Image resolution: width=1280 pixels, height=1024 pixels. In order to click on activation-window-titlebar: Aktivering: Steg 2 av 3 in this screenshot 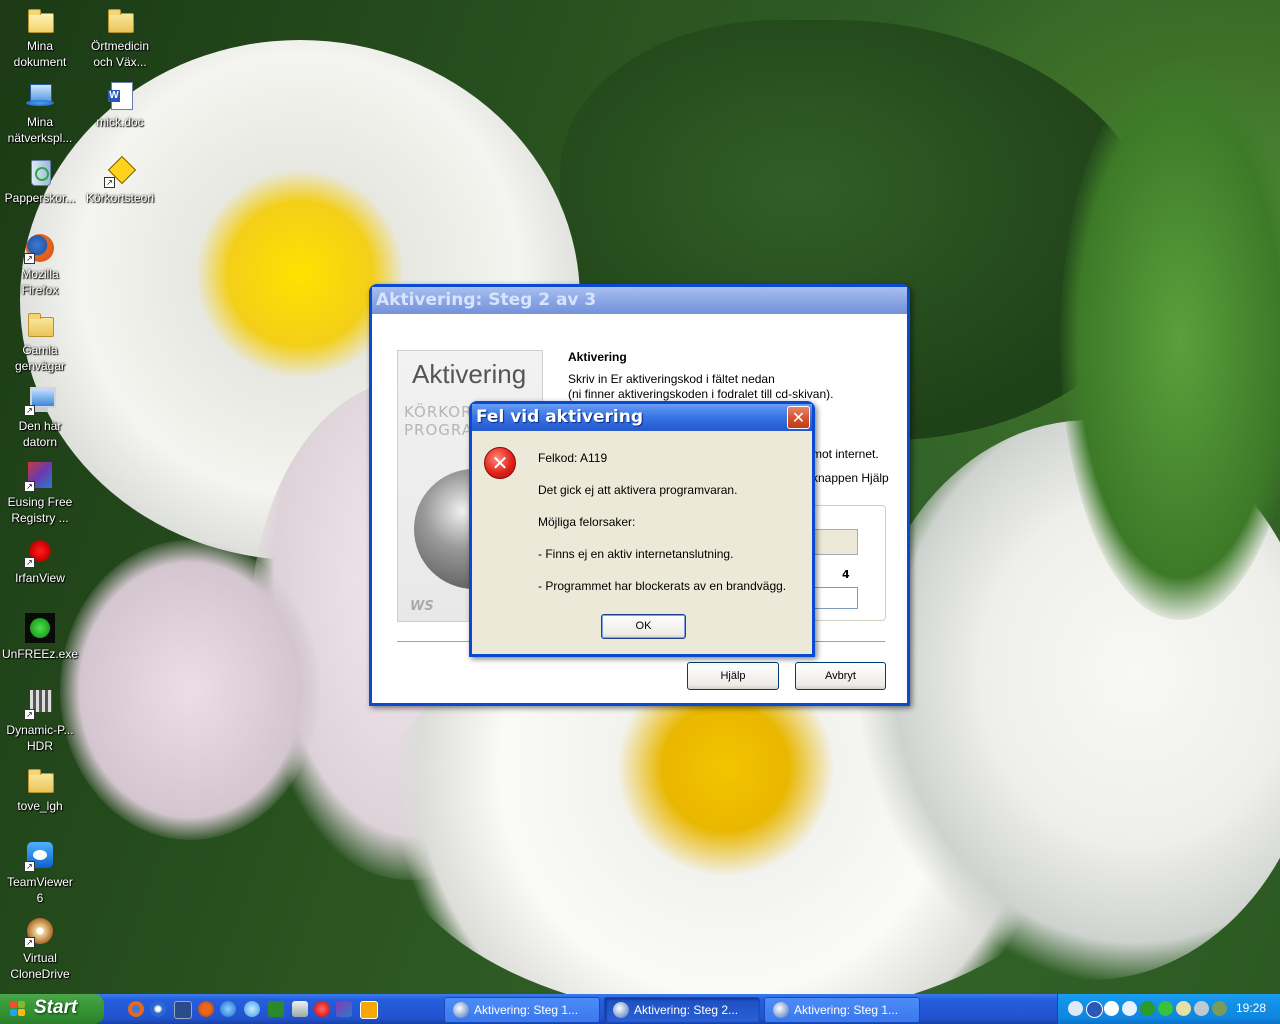, I will do `click(639, 300)`.